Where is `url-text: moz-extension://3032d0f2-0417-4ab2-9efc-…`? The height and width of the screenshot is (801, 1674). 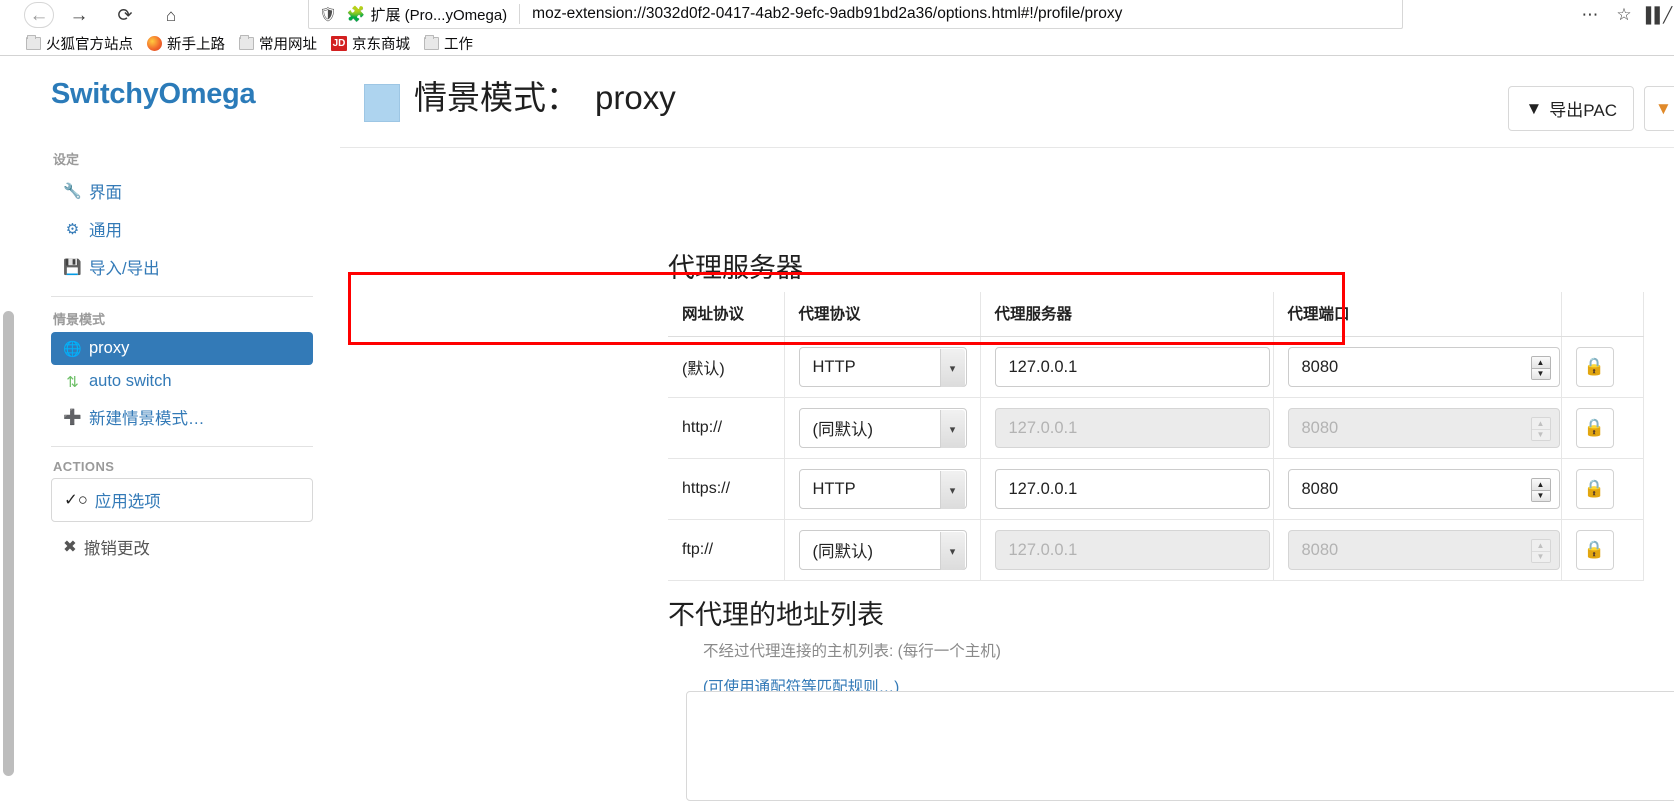 url-text: moz-extension://3032d0f2-0417-4ab2-9efc-… is located at coordinates (967, 14).